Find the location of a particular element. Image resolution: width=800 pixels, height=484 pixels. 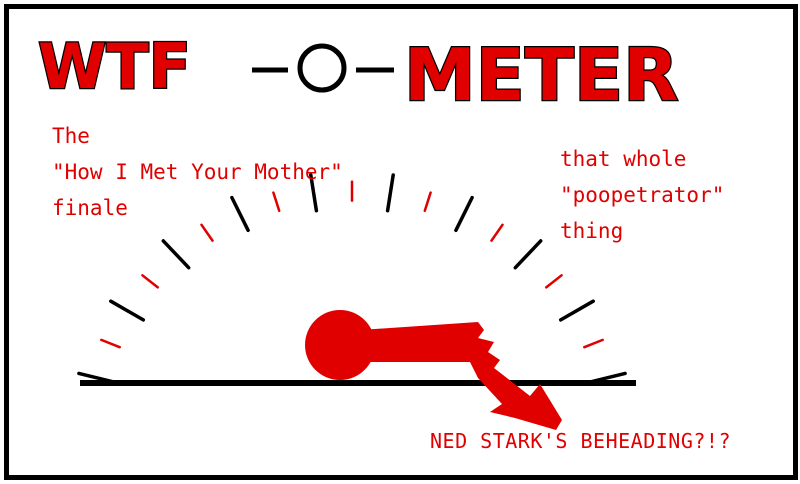

label-right: that whole "poopetrator" thing is located at coordinates (642, 195).